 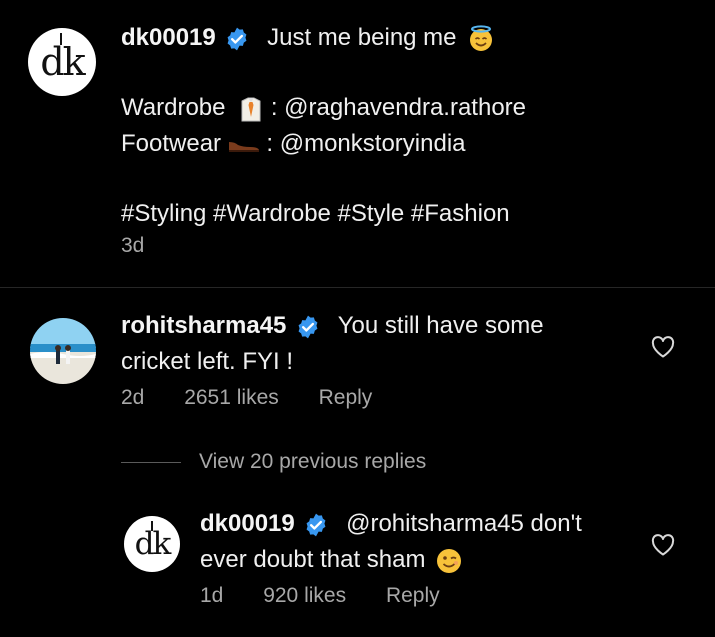 I want to click on comment-avatar, so click(x=63, y=351).